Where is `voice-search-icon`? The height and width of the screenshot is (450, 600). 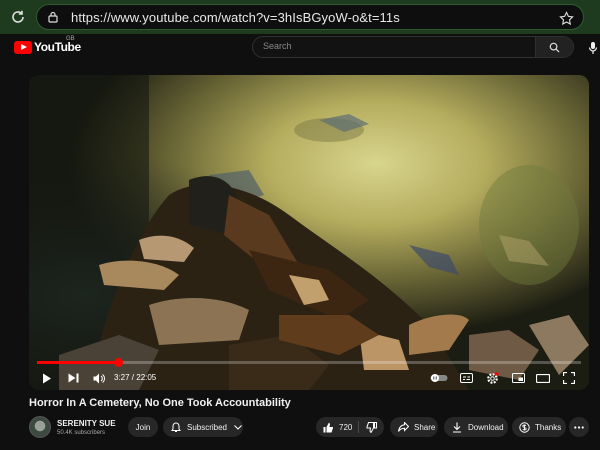
voice-search-icon is located at coordinates (593, 48).